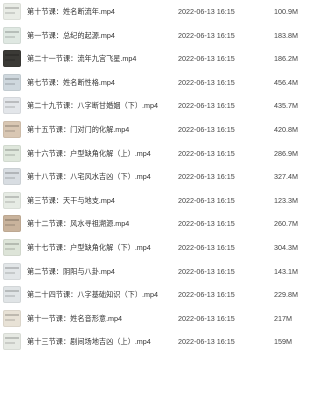 The width and height of the screenshot is (320, 401). Describe the element at coordinates (82, 59) in the screenshot. I see `file-name: 第二十一节课：流年九宫飞星.mp4` at that location.